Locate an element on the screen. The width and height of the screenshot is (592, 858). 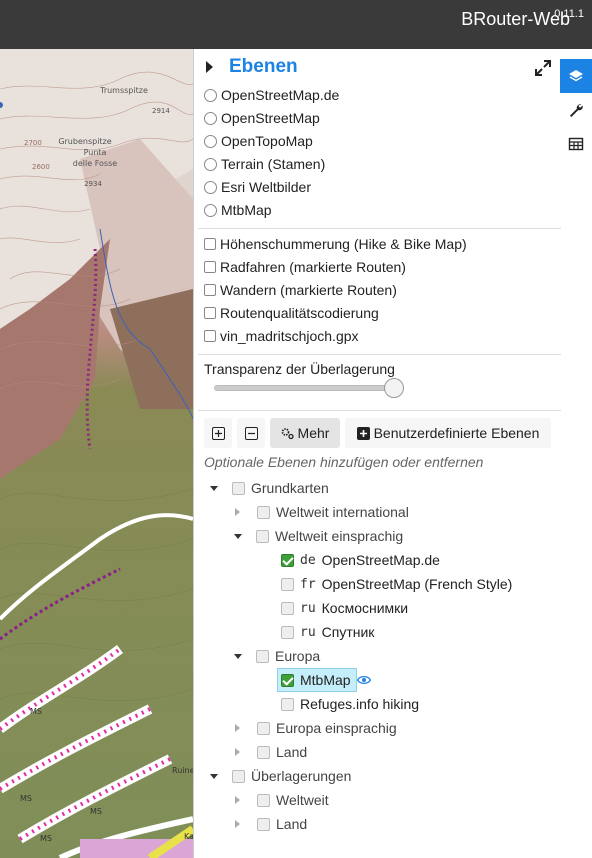
base-layer-label: Esri Weltbilder is located at coordinates (266, 187).